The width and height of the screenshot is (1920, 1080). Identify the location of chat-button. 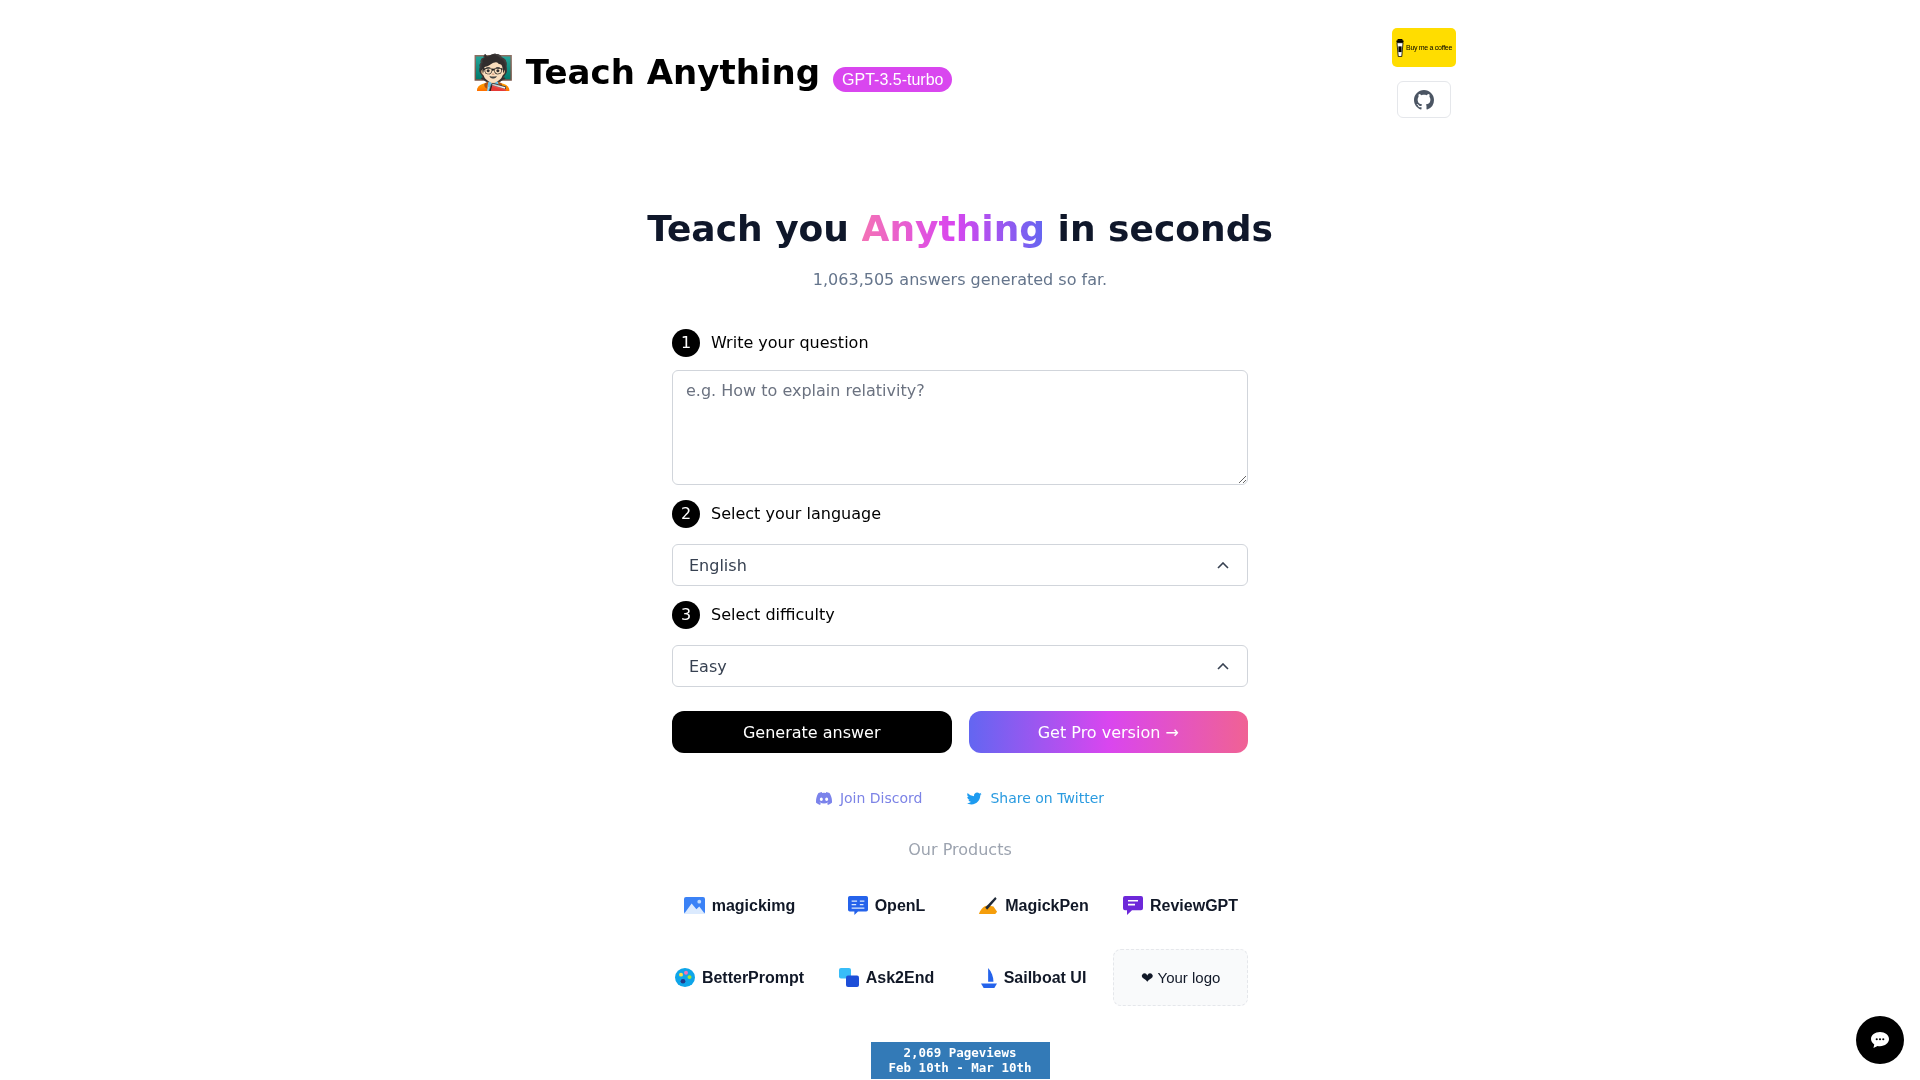
(1880, 1040).